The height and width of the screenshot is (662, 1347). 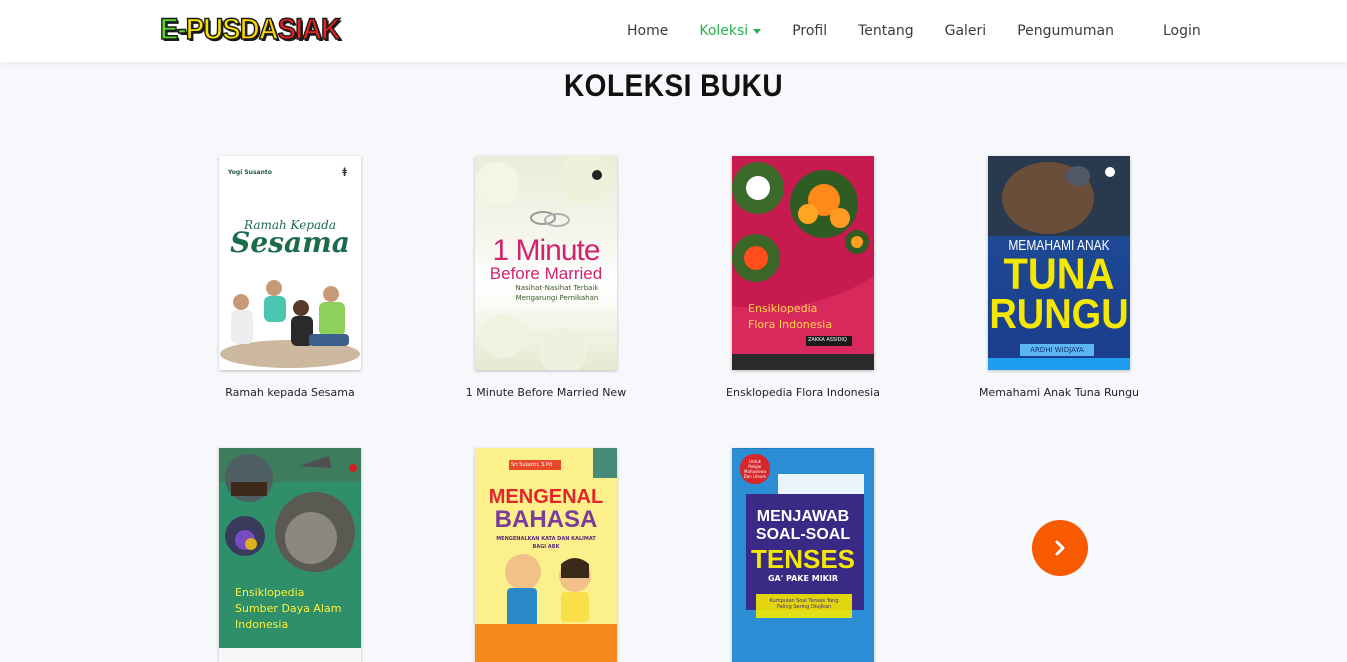 I want to click on nav-koleksi-label: Koleksi, so click(x=724, y=31).